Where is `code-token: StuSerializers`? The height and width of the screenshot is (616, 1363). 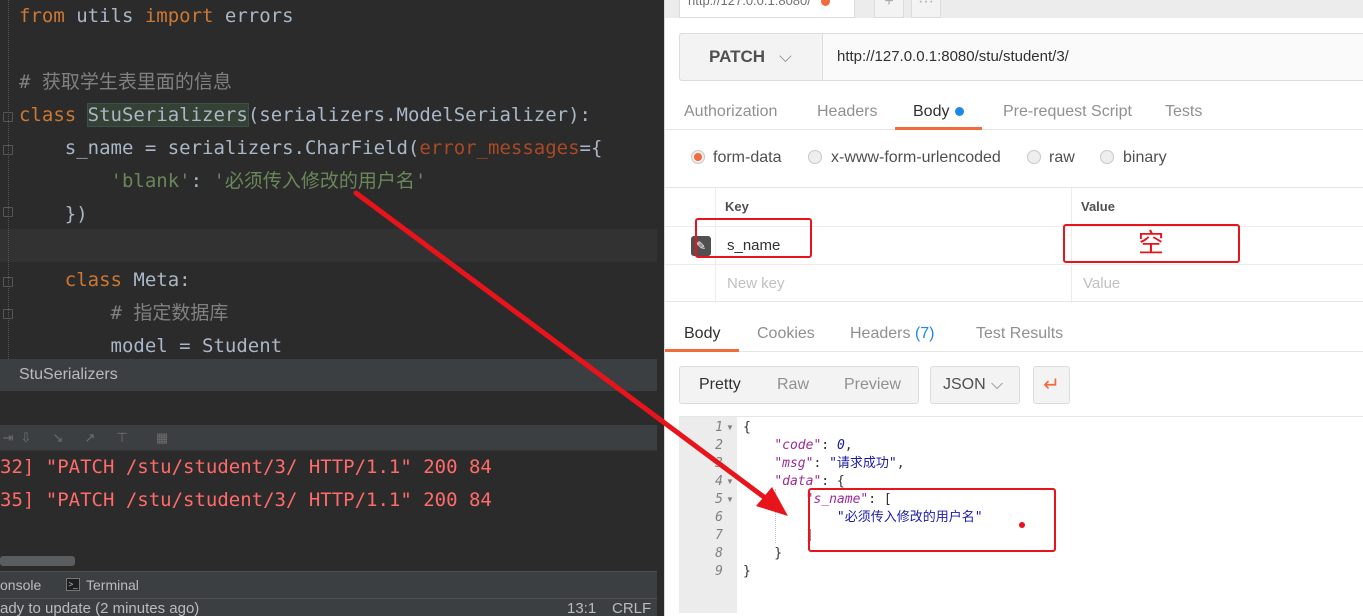
code-token: StuSerializers is located at coordinates (167, 115).